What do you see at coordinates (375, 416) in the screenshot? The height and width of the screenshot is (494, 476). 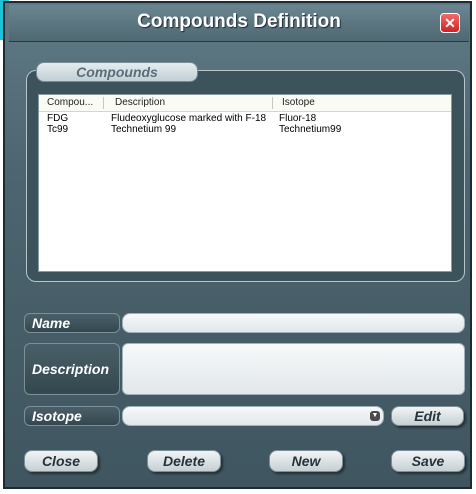 I see `dropdown-arrow-icon: ▼` at bounding box center [375, 416].